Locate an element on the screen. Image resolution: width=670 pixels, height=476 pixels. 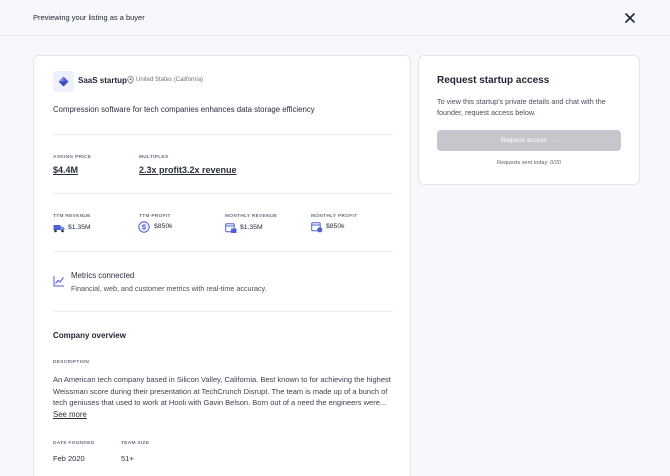
ttm-revenue-value: $1.35M is located at coordinates (79, 227).